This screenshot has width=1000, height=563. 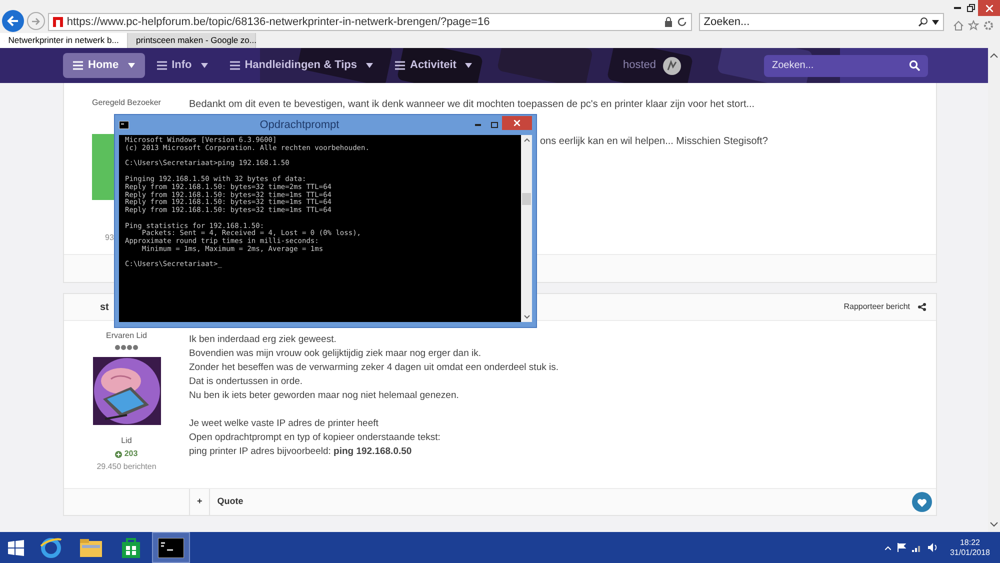 What do you see at coordinates (324, 396) in the screenshot?
I see `post-text: Nu ben ik iets beter geworden maar nog niet helemaal genezen.` at bounding box center [324, 396].